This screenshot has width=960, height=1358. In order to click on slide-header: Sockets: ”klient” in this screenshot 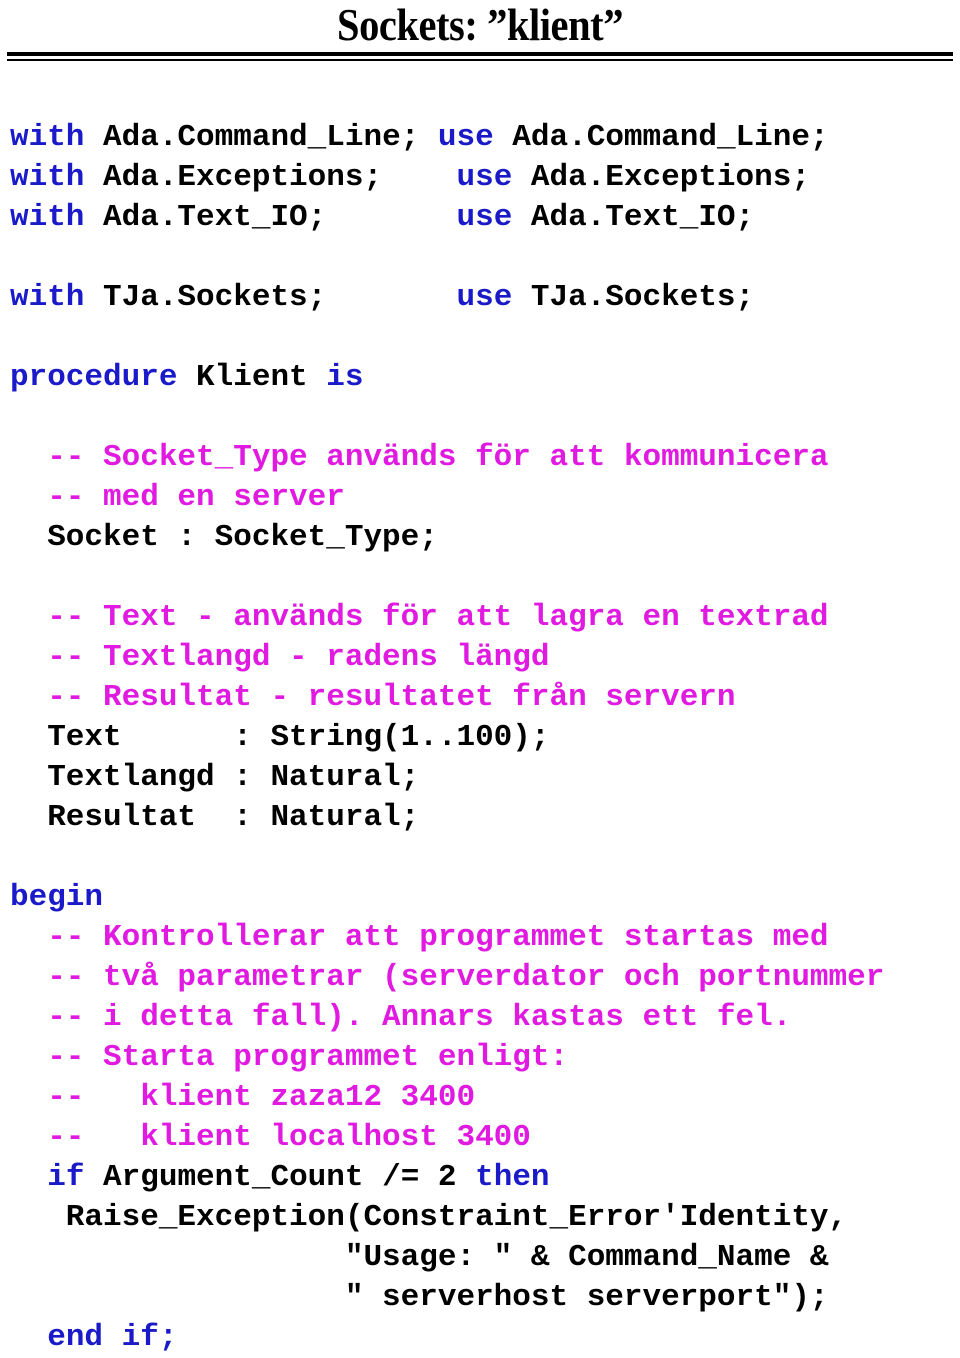, I will do `click(480, 30)`.